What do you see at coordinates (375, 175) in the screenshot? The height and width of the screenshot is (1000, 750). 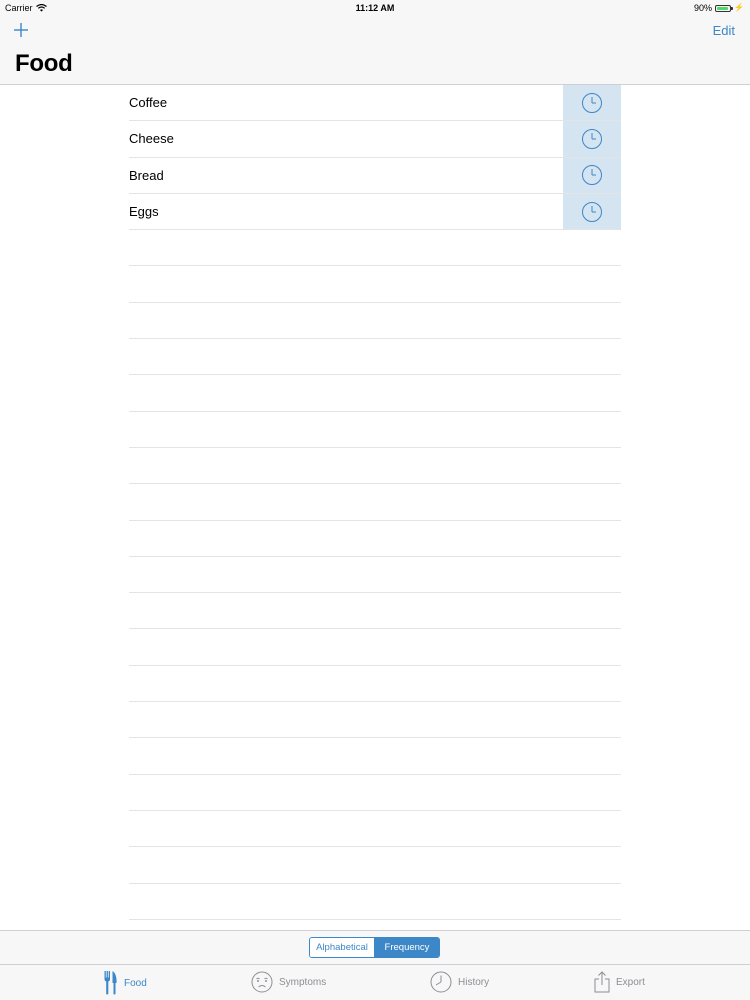 I see `list-item: Bread` at bounding box center [375, 175].